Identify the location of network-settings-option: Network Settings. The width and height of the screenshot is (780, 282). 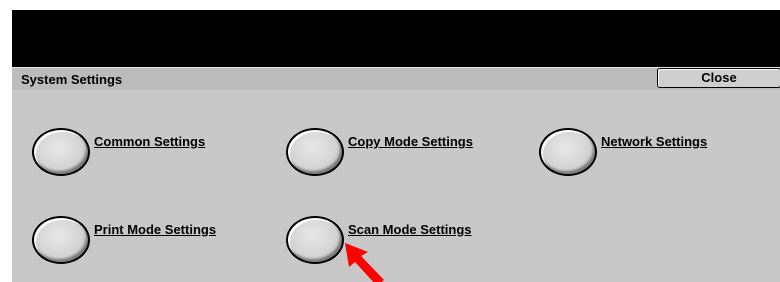
(623, 152).